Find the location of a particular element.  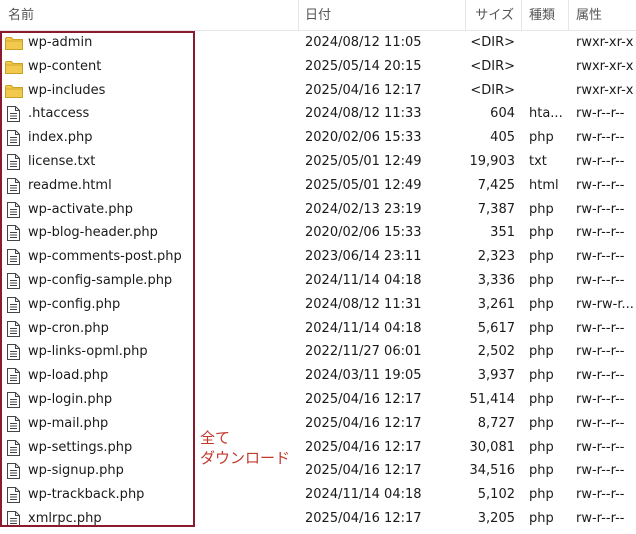

file-name: wp-content is located at coordinates (65, 66).